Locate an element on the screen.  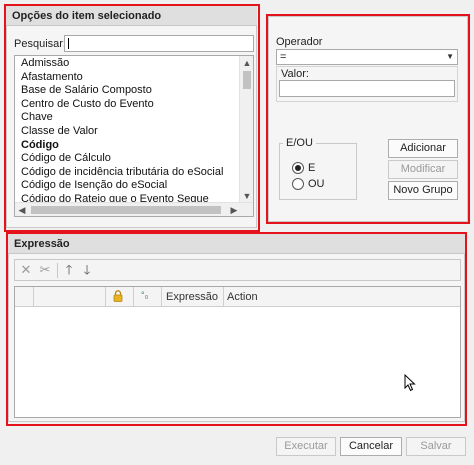
operator-label: Operador is located at coordinates (299, 42).